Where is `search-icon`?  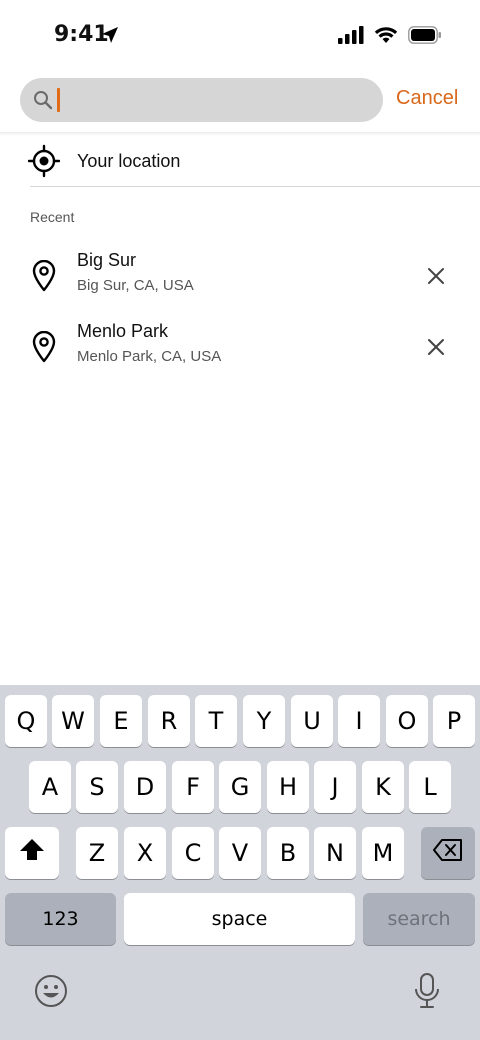 search-icon is located at coordinates (43, 102).